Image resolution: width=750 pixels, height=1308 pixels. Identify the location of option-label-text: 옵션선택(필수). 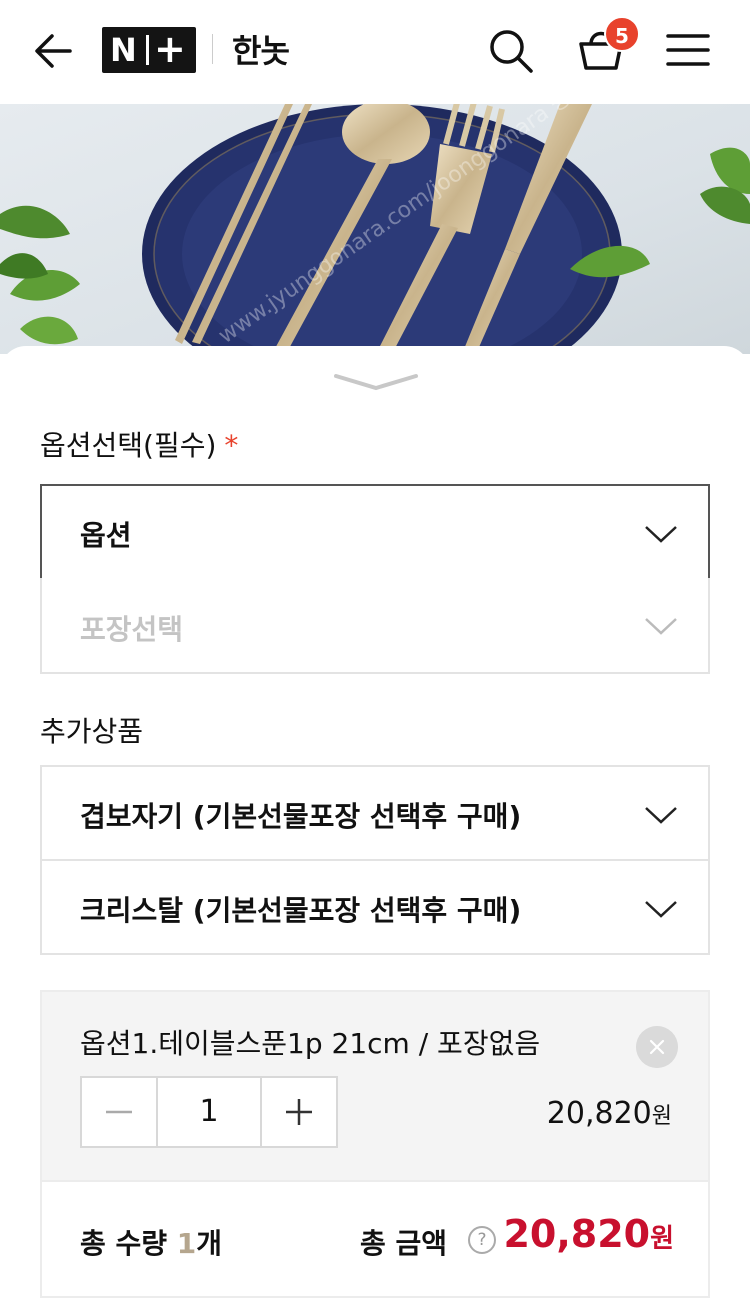
(128, 445).